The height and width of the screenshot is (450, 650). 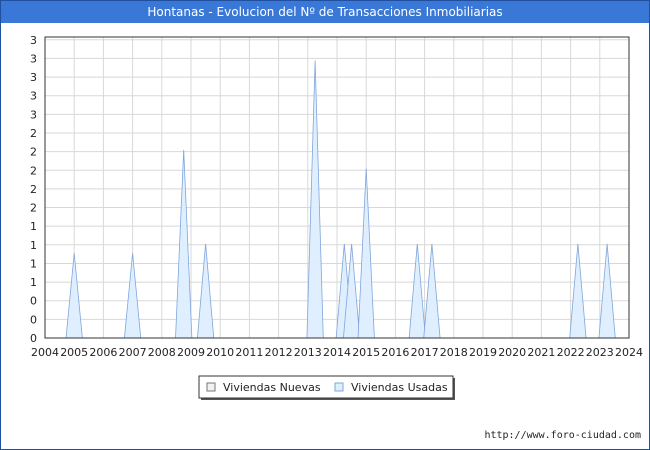 I want to click on x-tick-label: 2016, so click(x=395, y=352).